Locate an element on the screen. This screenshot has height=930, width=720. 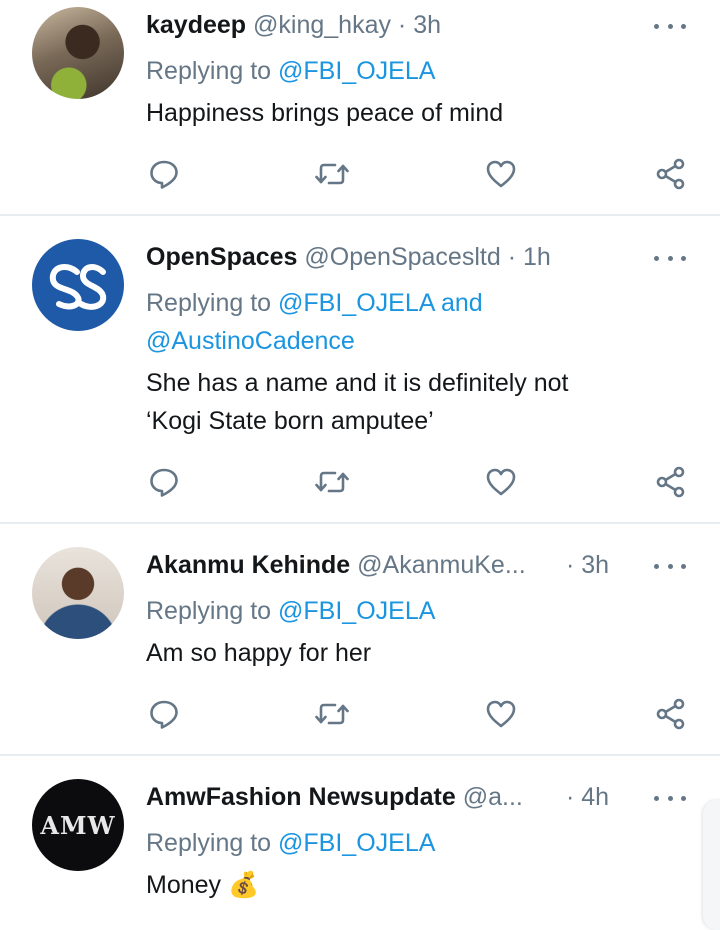
amw-logo-text: AMW is located at coordinates (78, 825).